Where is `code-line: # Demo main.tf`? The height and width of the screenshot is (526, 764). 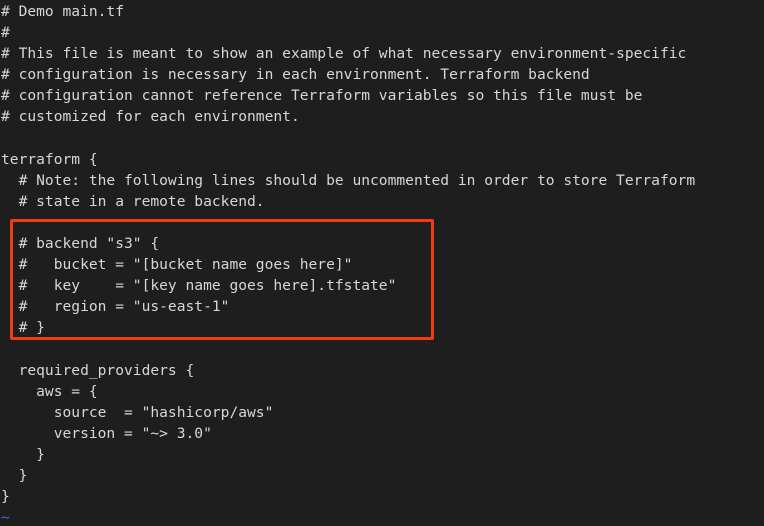
code-line: # Demo main.tf is located at coordinates (63, 11).